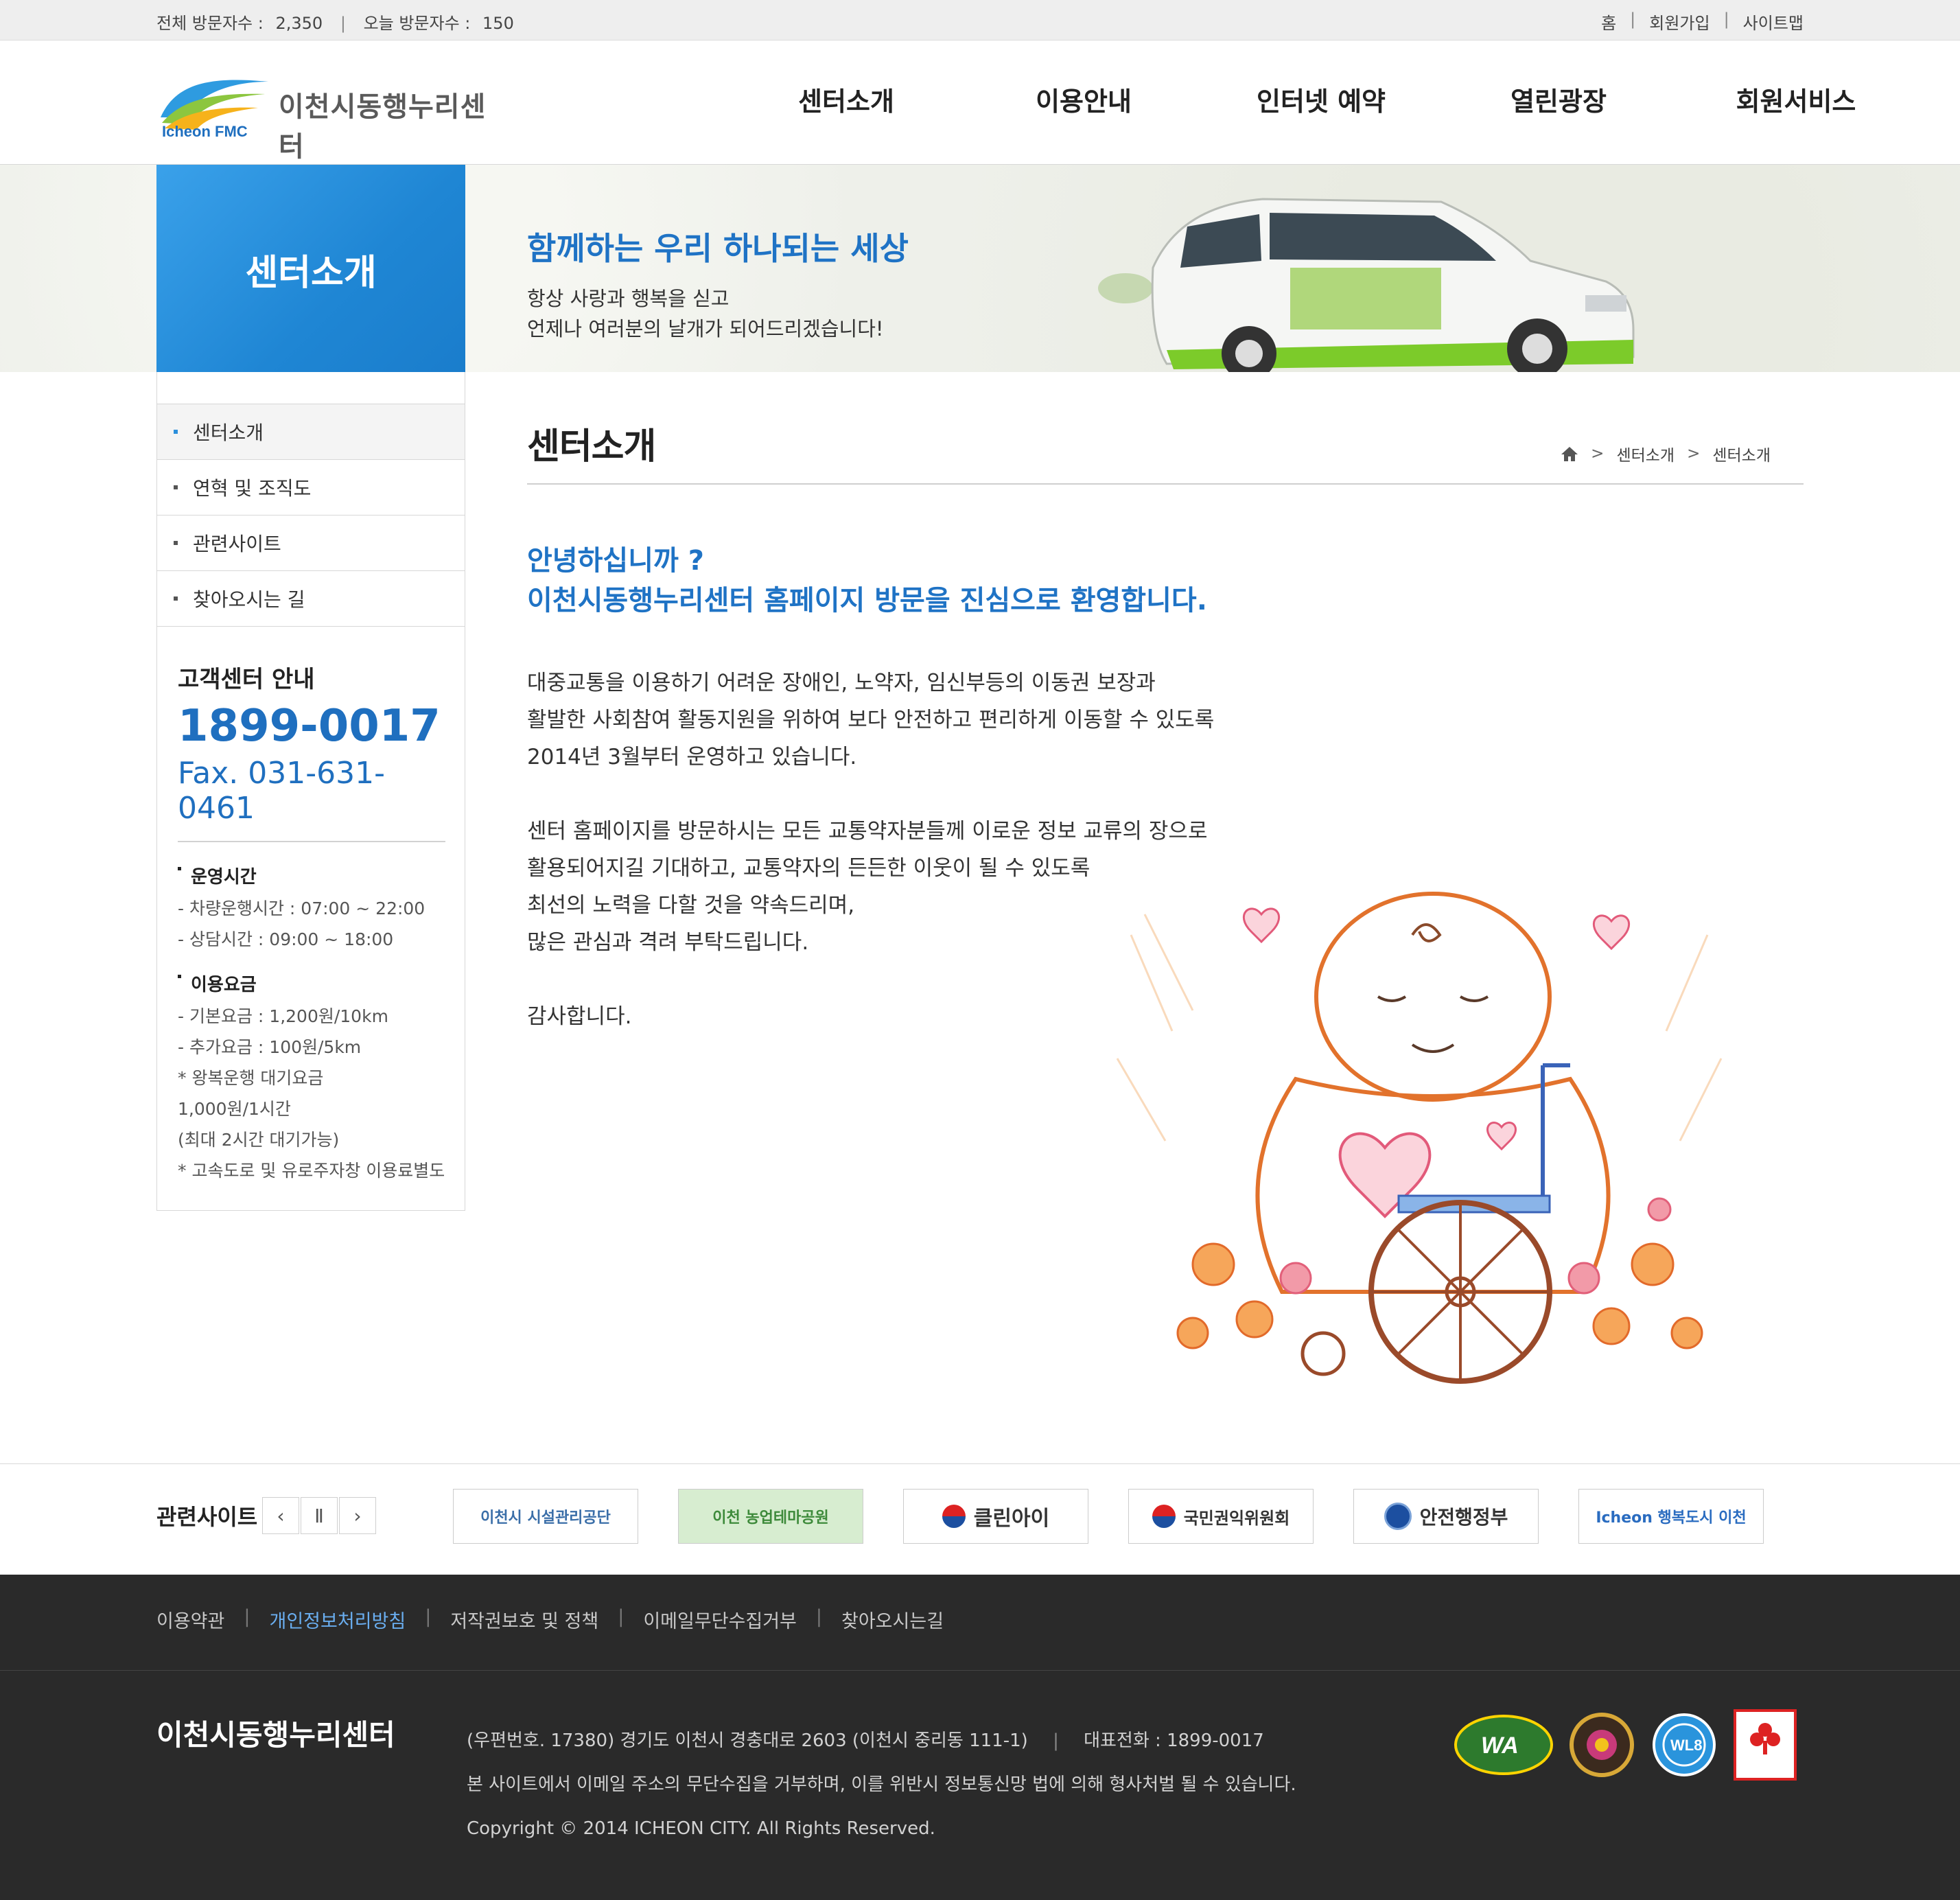 Image resolution: width=1960 pixels, height=1900 pixels. I want to click on total-visitors-label: 전체 방문자수 :, so click(210, 23).